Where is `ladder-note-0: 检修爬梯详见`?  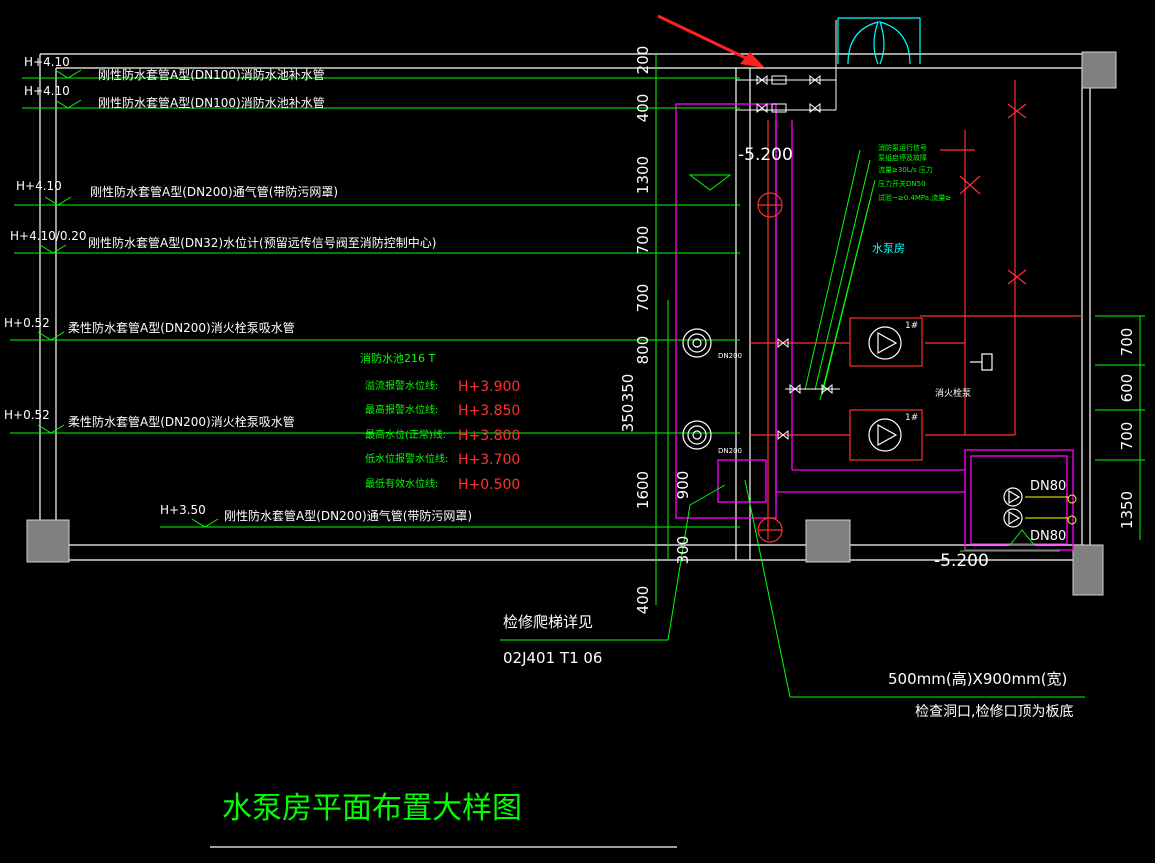
ladder-note-0: 检修爬梯详见 is located at coordinates (548, 622).